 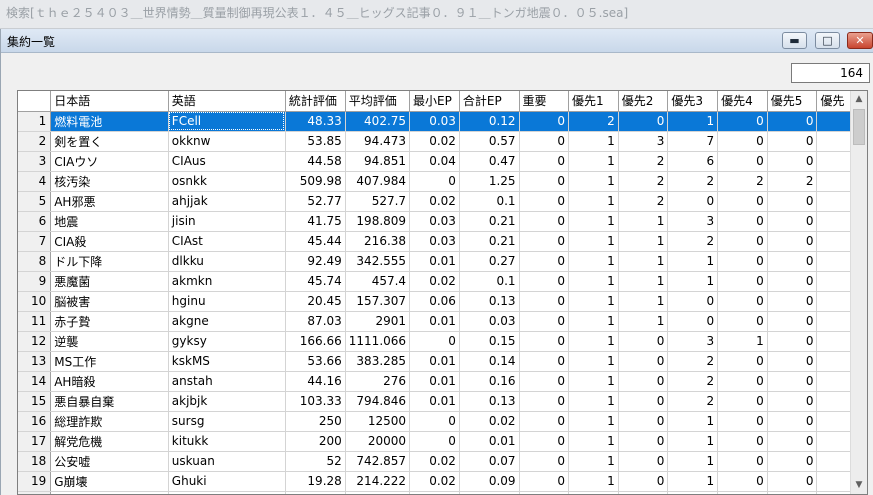 I want to click on cell-japanese: CIAウソ, so click(x=109, y=161).